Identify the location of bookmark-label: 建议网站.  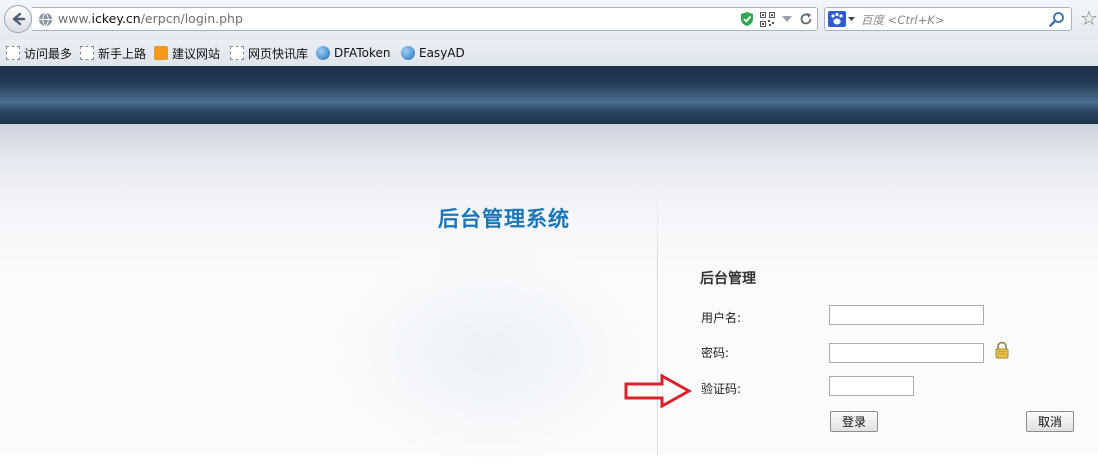
(196, 53).